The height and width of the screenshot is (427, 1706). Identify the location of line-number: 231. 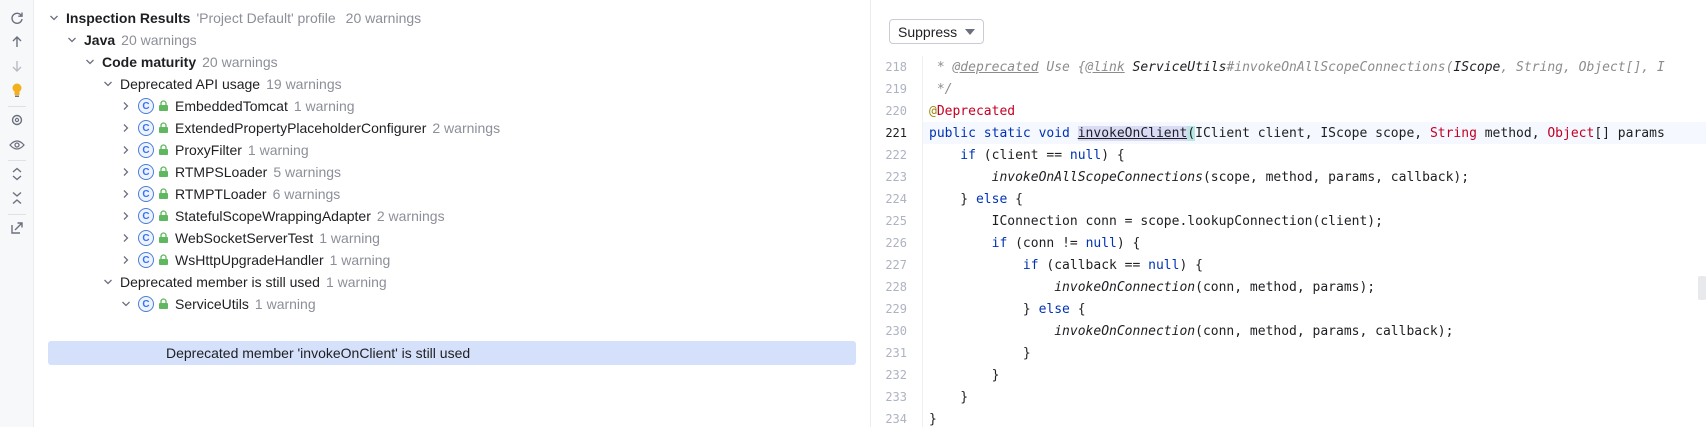
(896, 353).